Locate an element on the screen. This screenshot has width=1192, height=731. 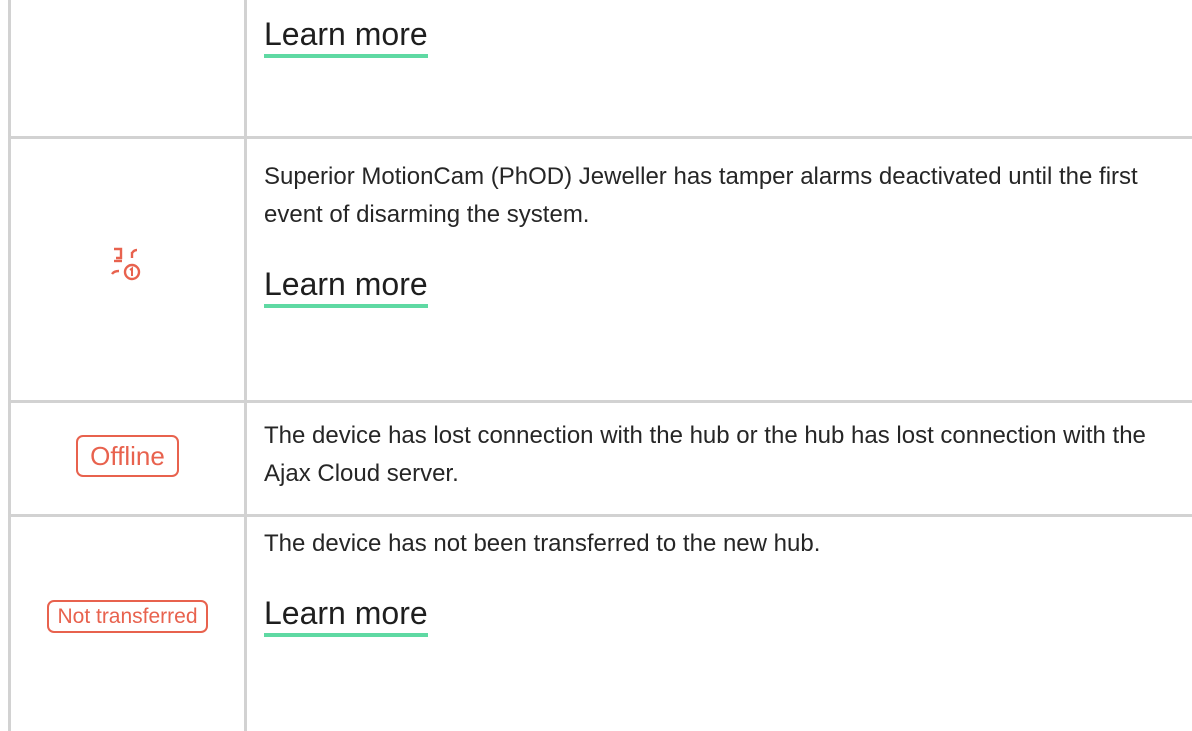
status-badge-offline: Offline is located at coordinates (127, 456).